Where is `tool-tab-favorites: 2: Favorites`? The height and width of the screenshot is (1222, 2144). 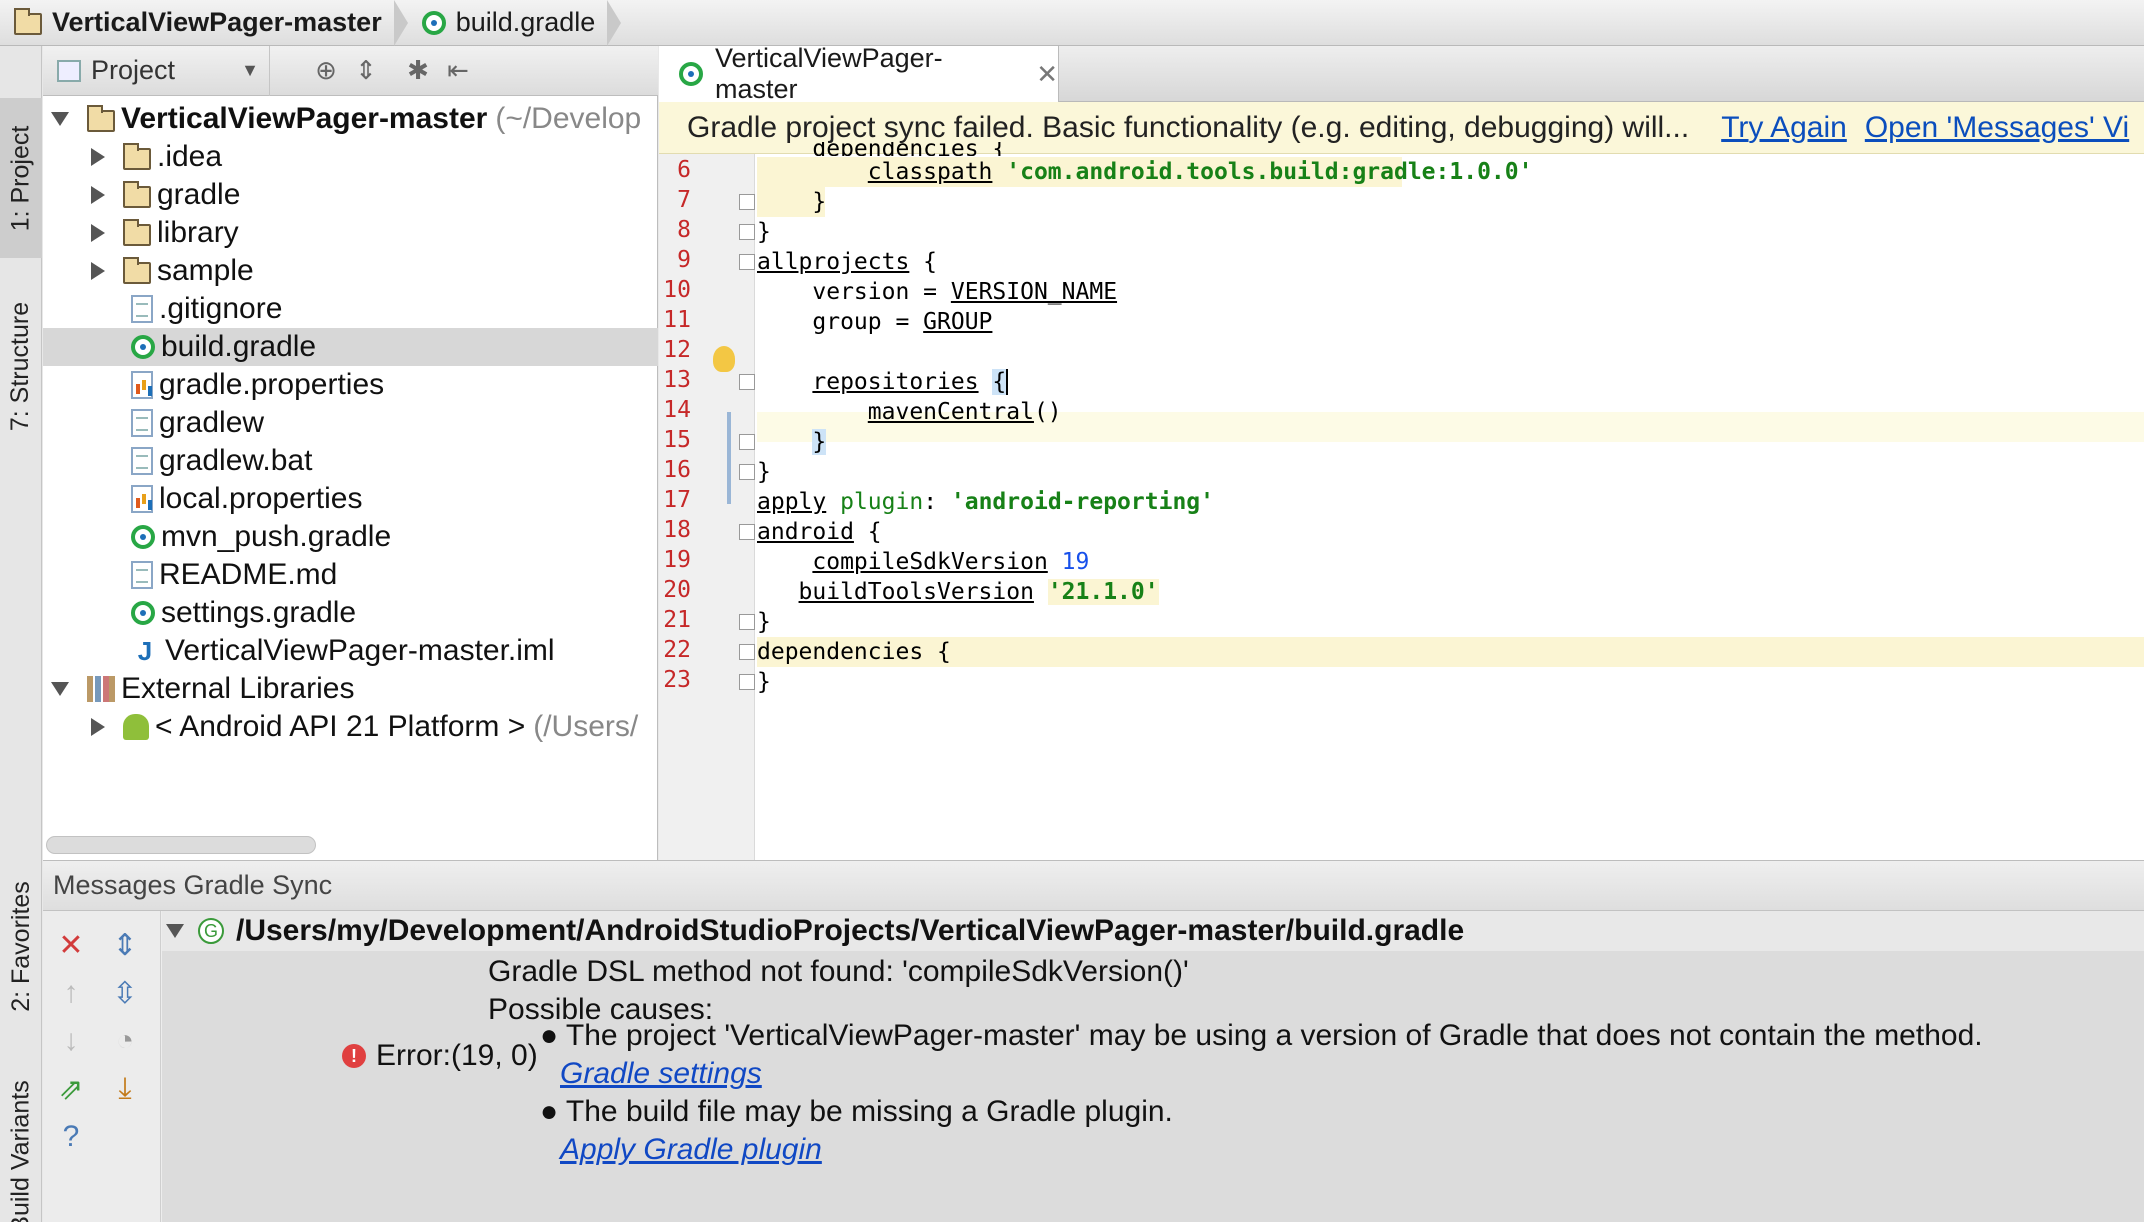 tool-tab-favorites: 2: Favorites is located at coordinates (21, 946).